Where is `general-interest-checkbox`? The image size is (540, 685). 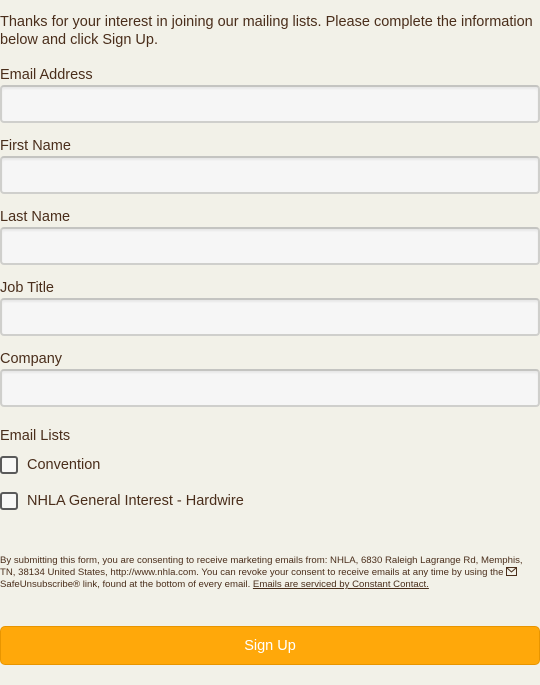 general-interest-checkbox is located at coordinates (9, 501).